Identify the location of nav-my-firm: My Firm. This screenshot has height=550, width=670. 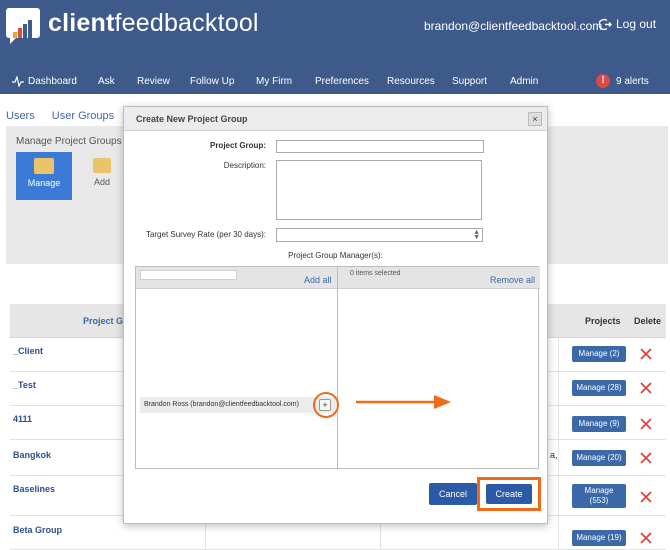
(274, 81).